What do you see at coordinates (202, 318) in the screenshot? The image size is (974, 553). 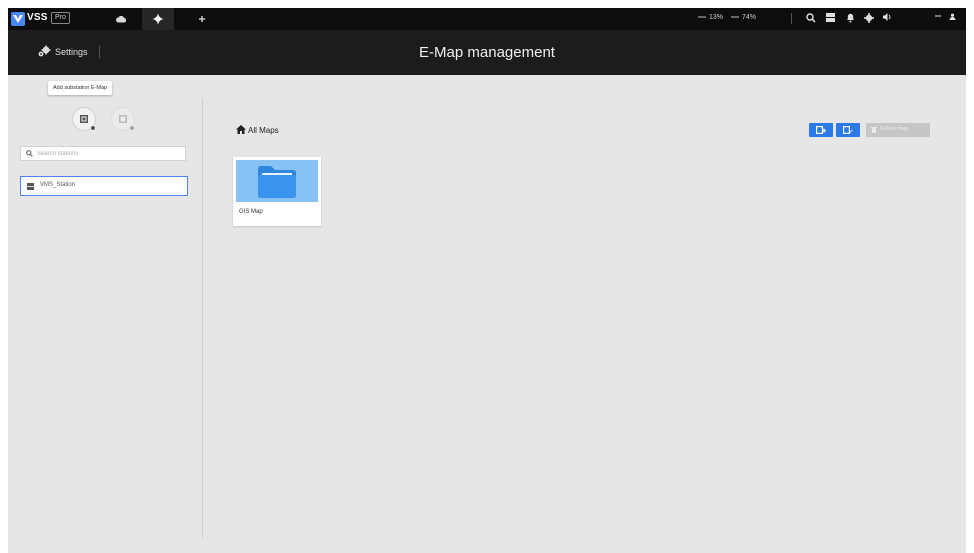 I see `panel-divider` at bounding box center [202, 318].